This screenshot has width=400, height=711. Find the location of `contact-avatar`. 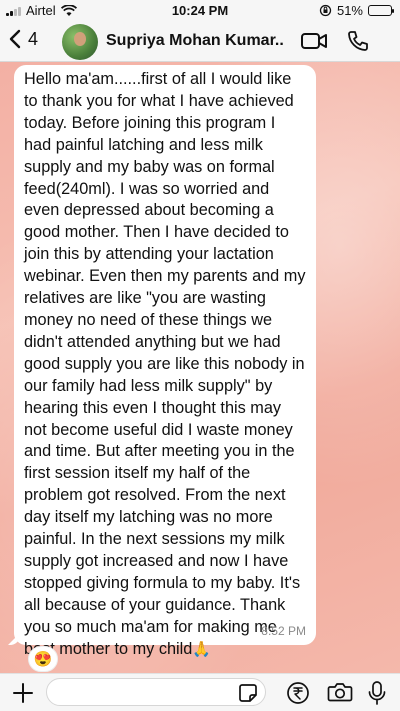

contact-avatar is located at coordinates (80, 42).